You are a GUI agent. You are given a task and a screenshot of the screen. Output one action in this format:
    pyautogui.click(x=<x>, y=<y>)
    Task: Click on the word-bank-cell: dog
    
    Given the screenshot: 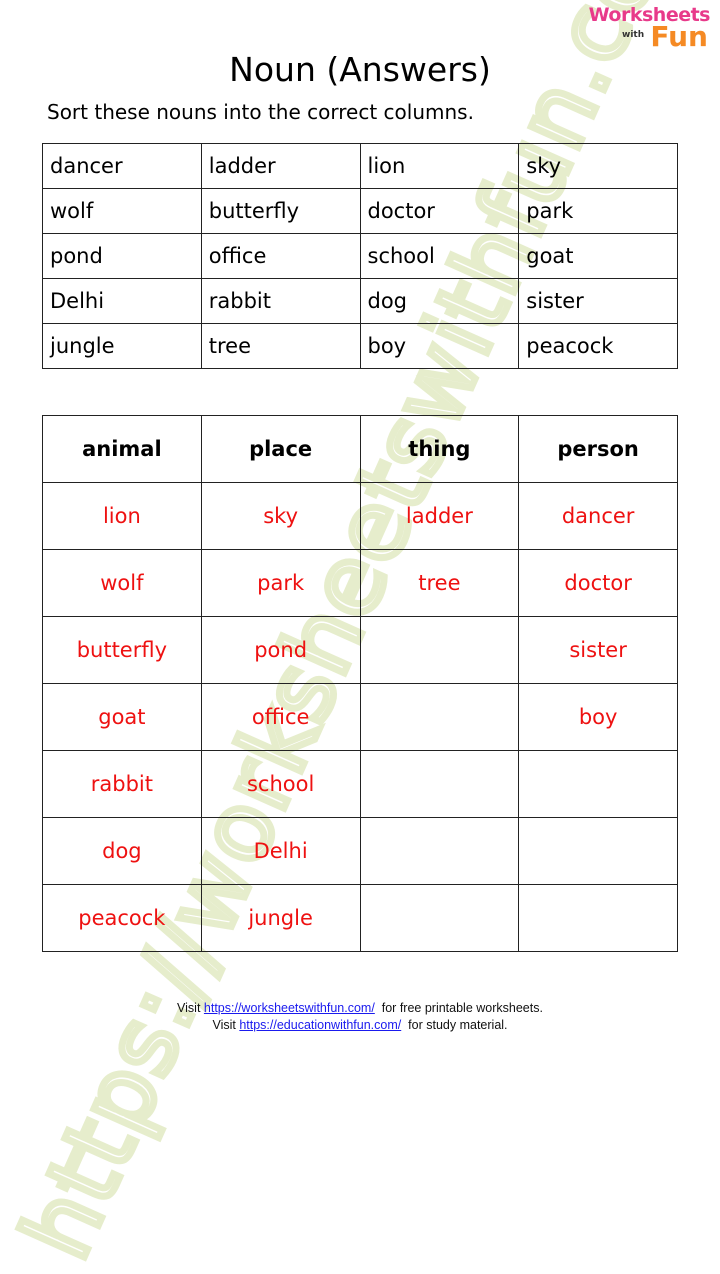 What is the action you would take?
    pyautogui.click(x=439, y=301)
    